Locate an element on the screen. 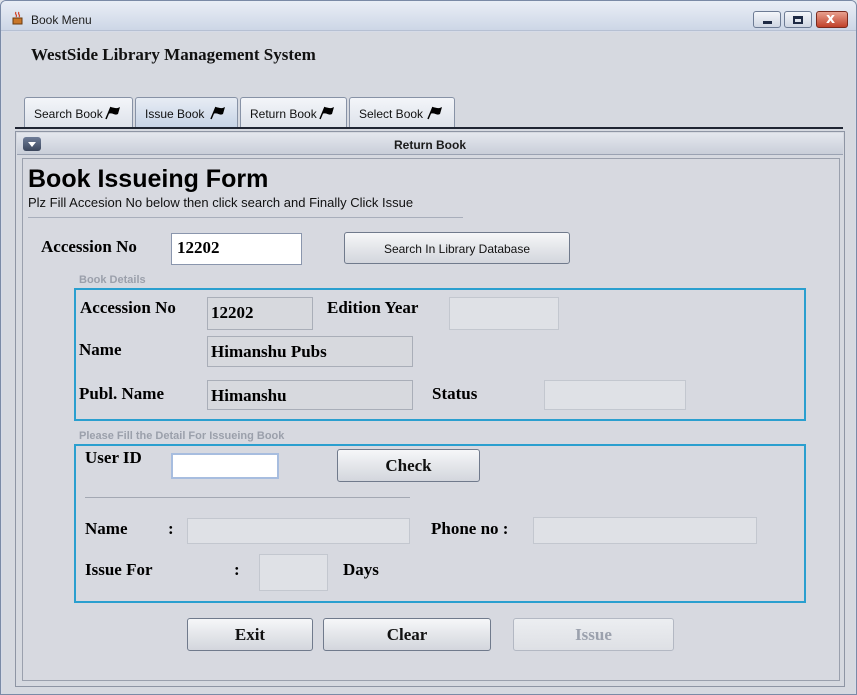 Image resolution: width=857 pixels, height=695 pixels. issue-separator is located at coordinates (247, 497).